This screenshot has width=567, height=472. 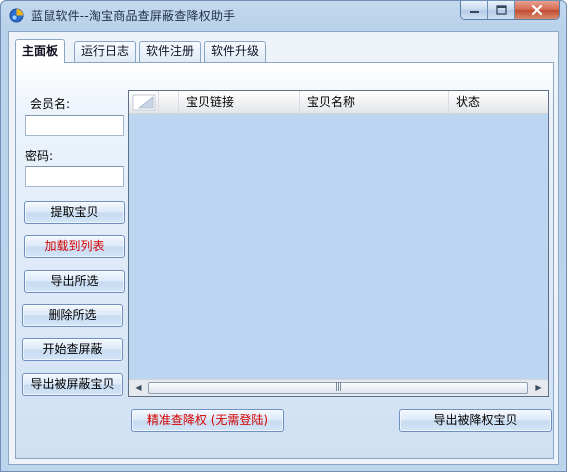 What do you see at coordinates (50, 104) in the screenshot?
I see `member-name-label: 会员名:` at bounding box center [50, 104].